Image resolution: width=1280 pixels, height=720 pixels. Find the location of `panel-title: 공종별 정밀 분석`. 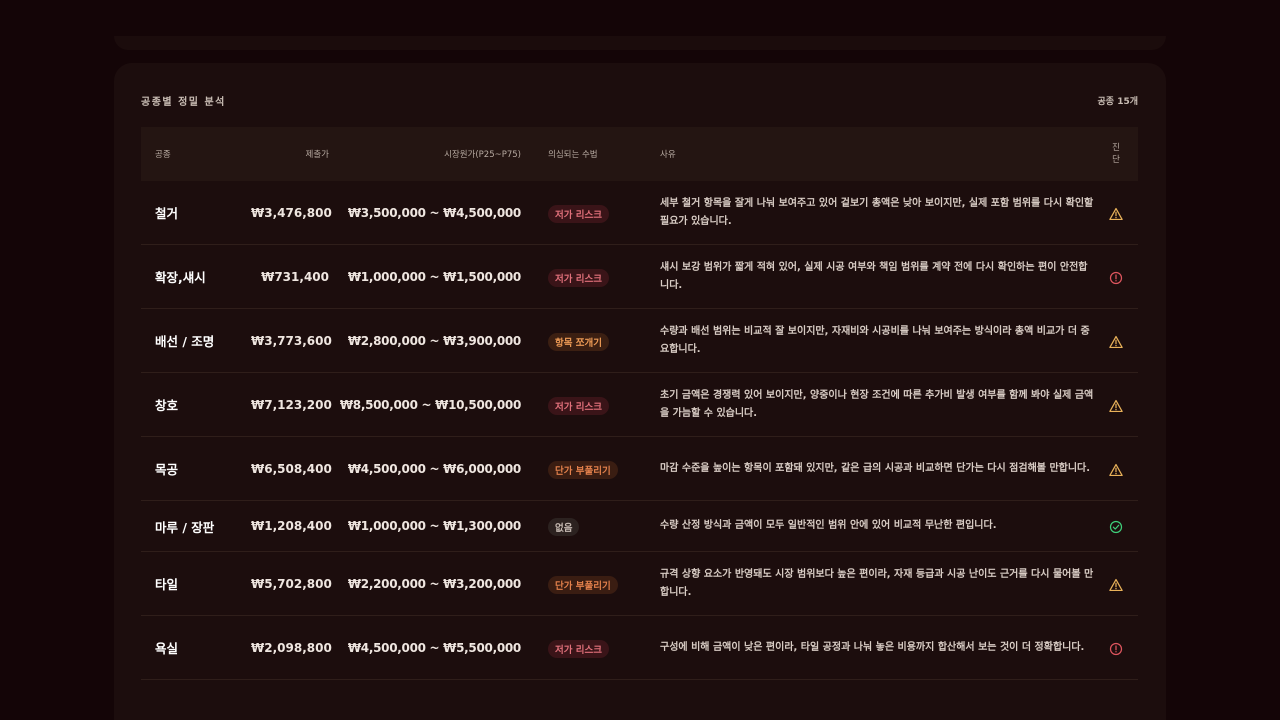

panel-title: 공종별 정밀 분석 is located at coordinates (183, 102).